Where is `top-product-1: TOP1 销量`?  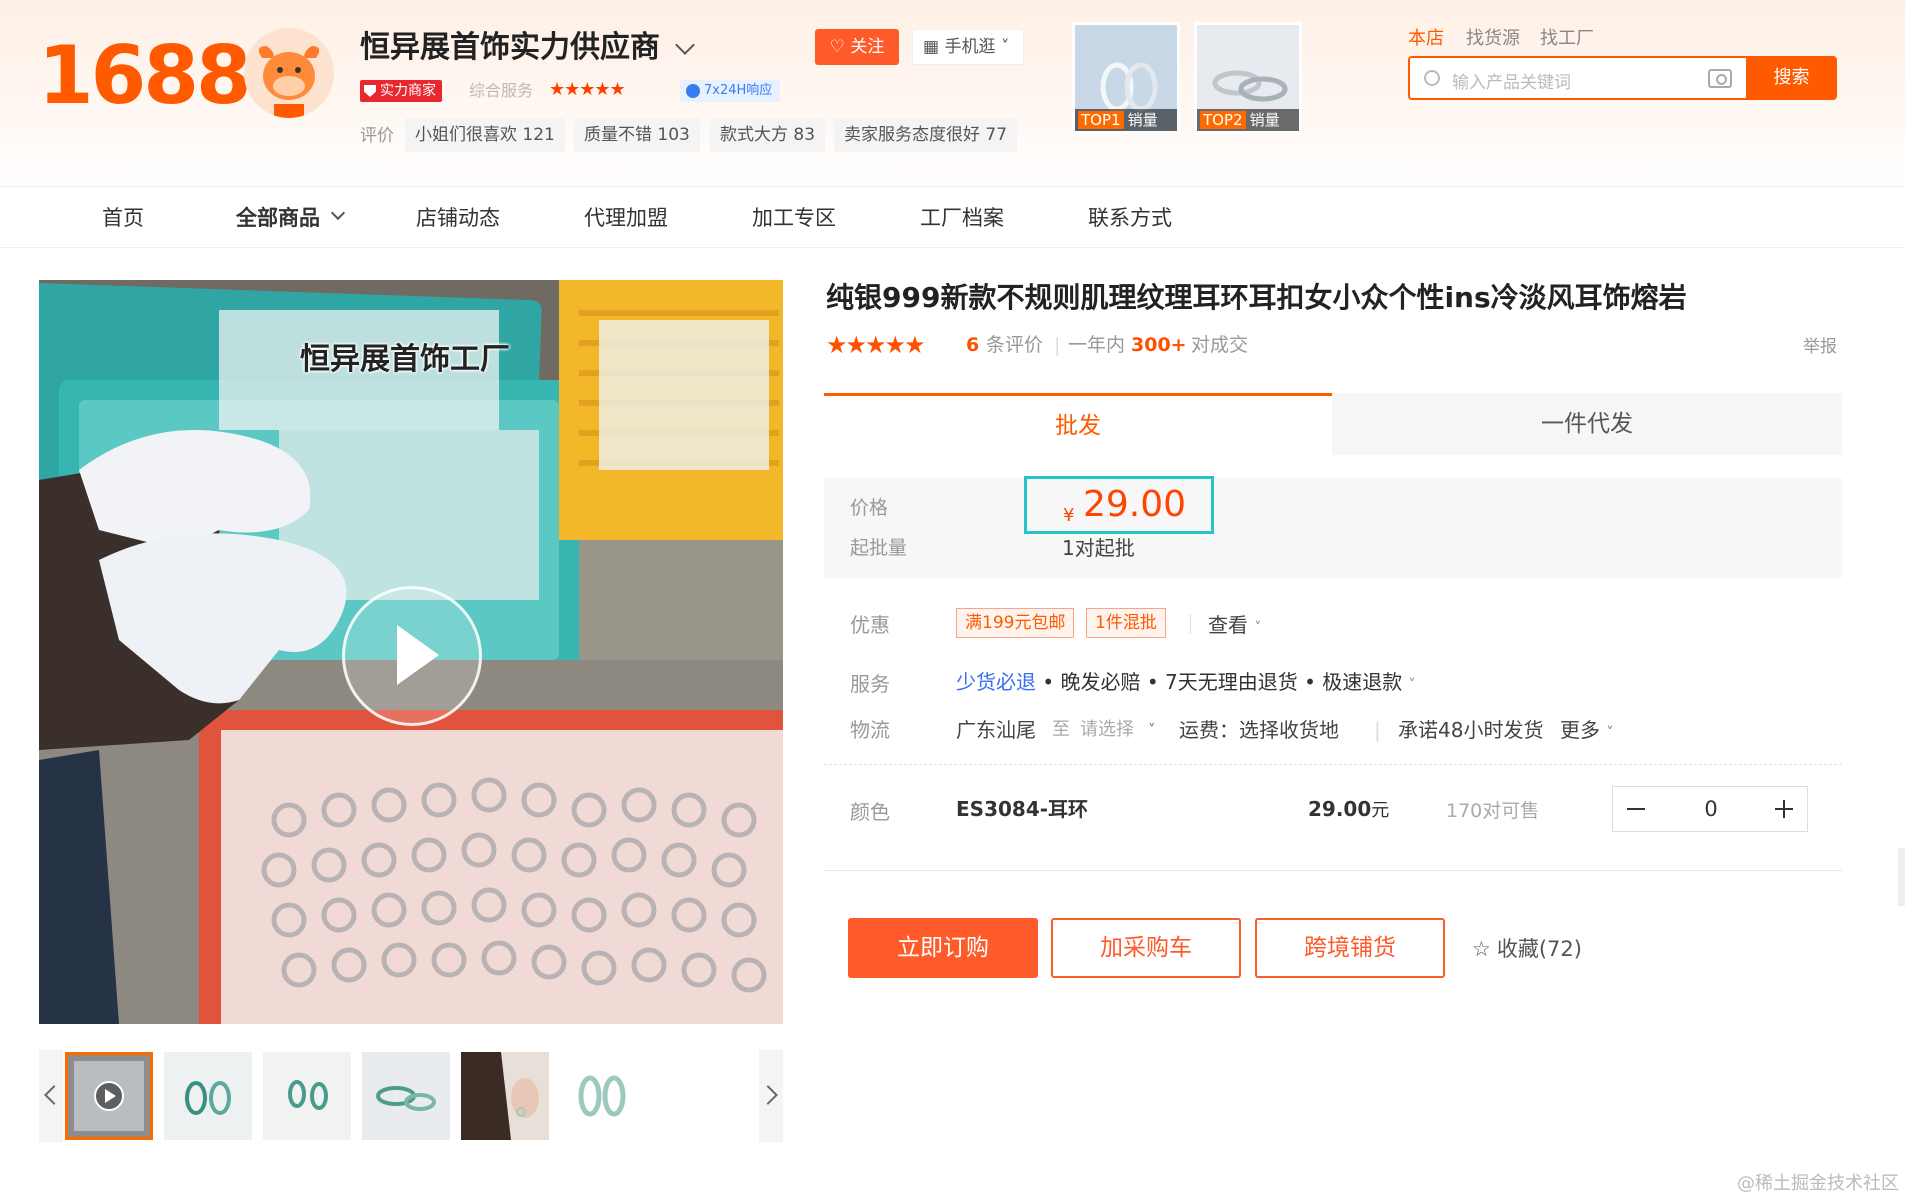 top-product-1: TOP1 销量 is located at coordinates (1126, 78).